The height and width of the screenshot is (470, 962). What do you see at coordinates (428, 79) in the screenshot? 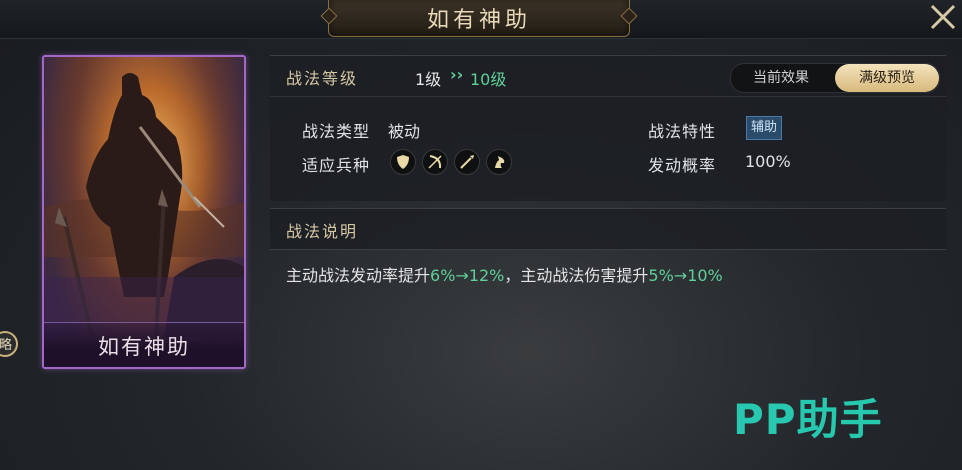
I see `level-current: 1级` at bounding box center [428, 79].